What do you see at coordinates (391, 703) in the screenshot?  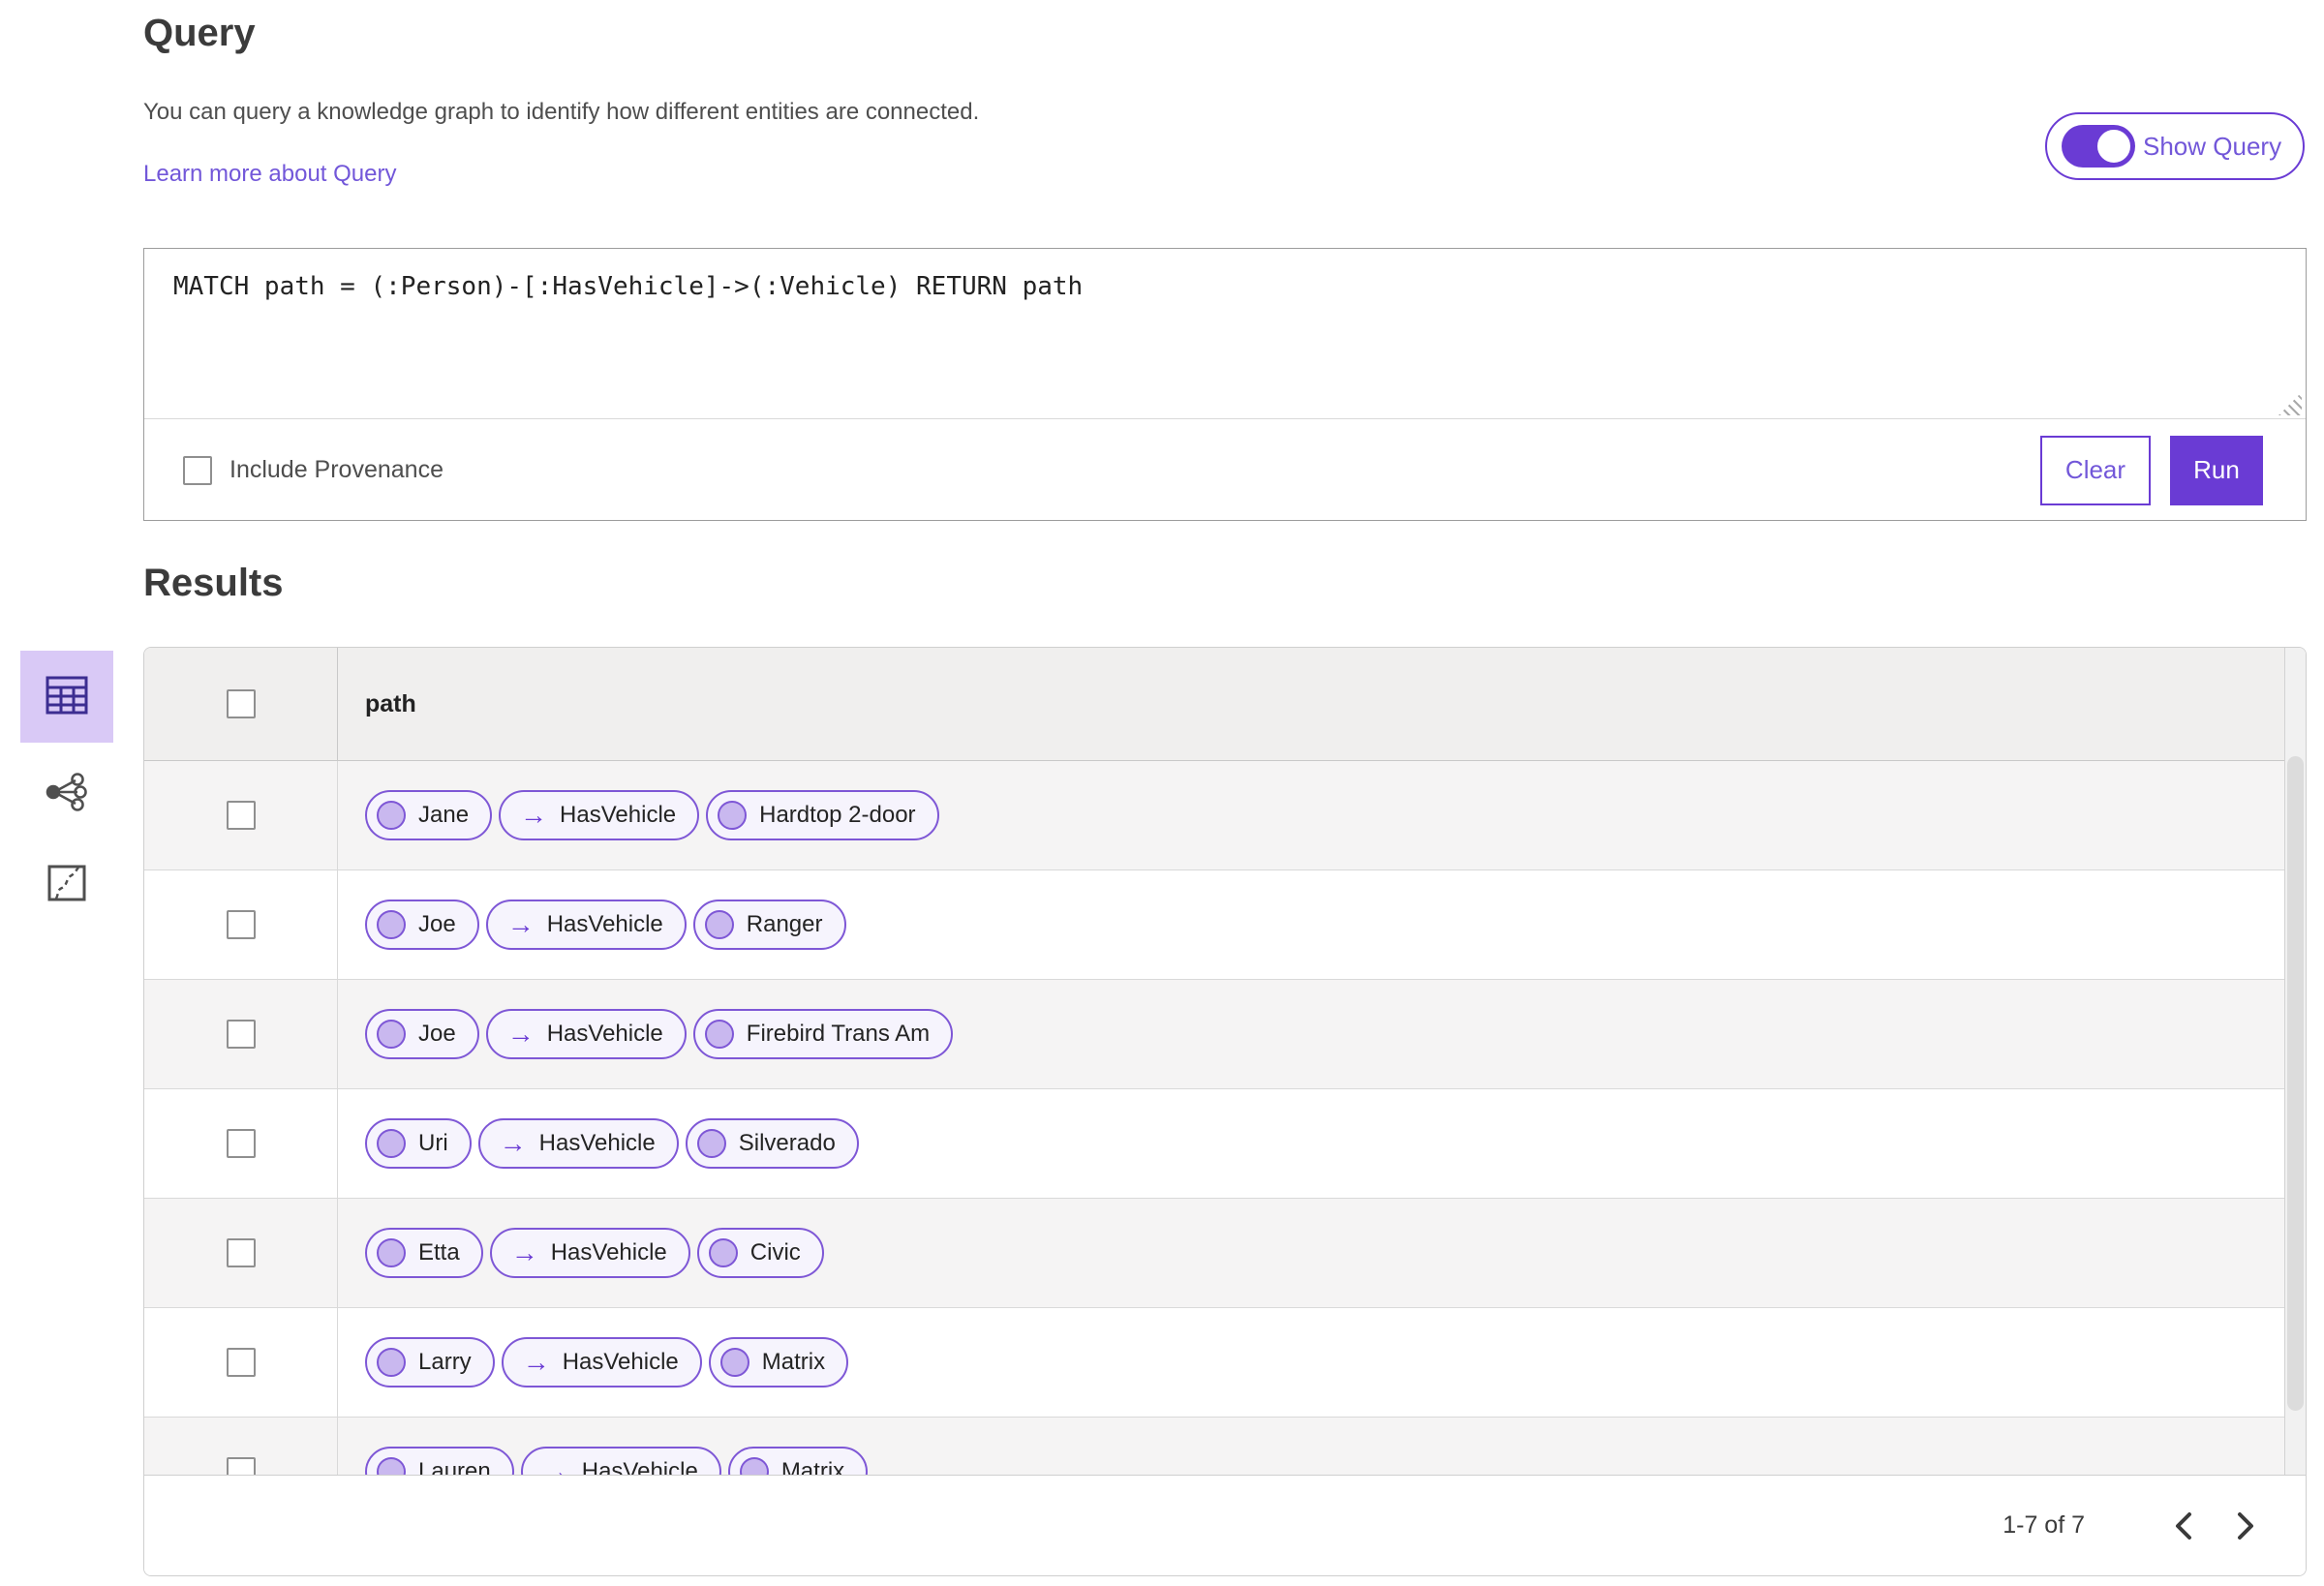 I see `path-column-header: path` at bounding box center [391, 703].